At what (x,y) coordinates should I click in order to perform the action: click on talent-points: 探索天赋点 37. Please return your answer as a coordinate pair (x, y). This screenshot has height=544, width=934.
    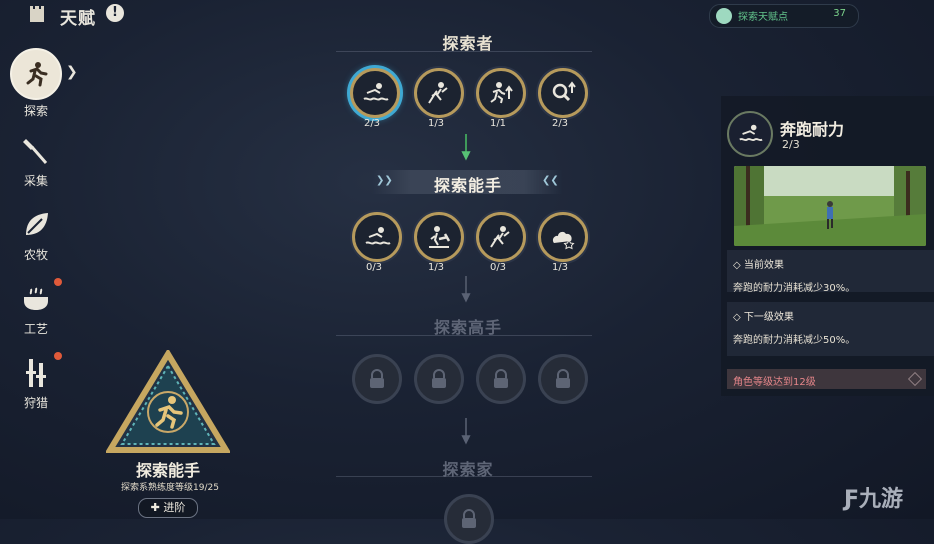
    Looking at the image, I should click on (784, 16).